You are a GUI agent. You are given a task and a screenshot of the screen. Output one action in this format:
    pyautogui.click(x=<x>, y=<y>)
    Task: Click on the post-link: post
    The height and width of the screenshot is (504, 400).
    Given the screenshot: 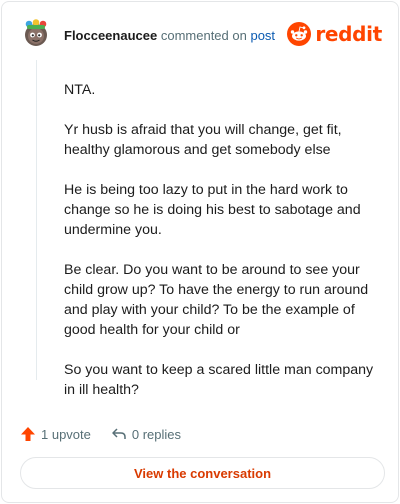 What is the action you would take?
    pyautogui.click(x=262, y=35)
    